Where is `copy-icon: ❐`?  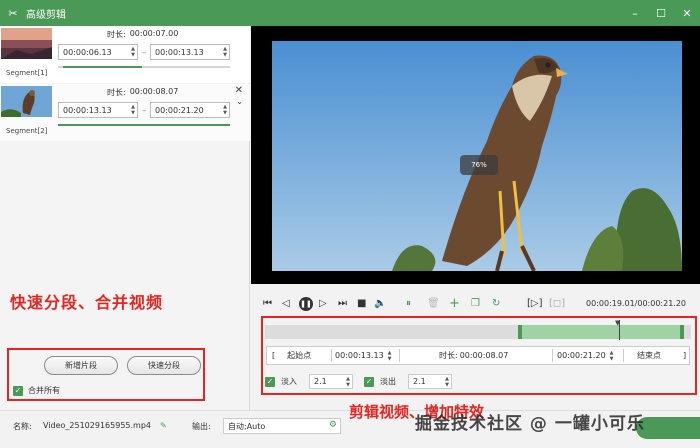
copy-icon: ❐ is located at coordinates (475, 304).